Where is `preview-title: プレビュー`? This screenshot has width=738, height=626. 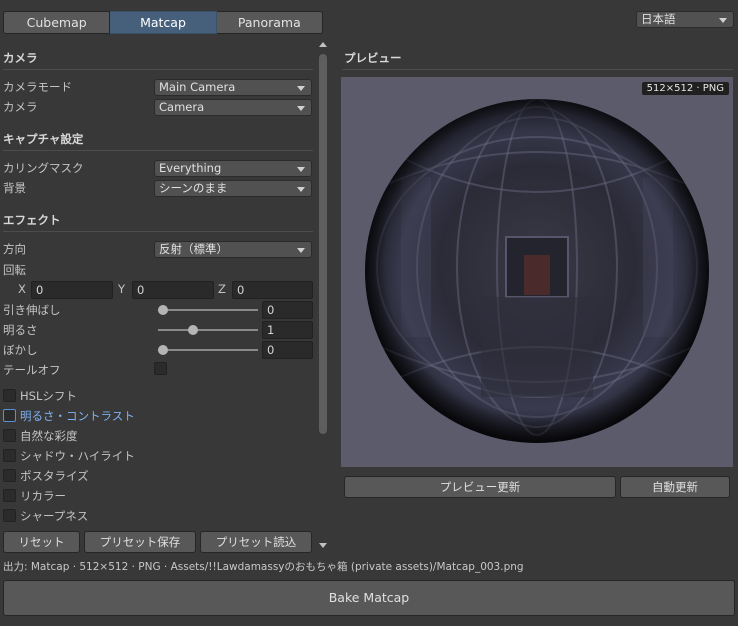 preview-title: プレビュー is located at coordinates (373, 58).